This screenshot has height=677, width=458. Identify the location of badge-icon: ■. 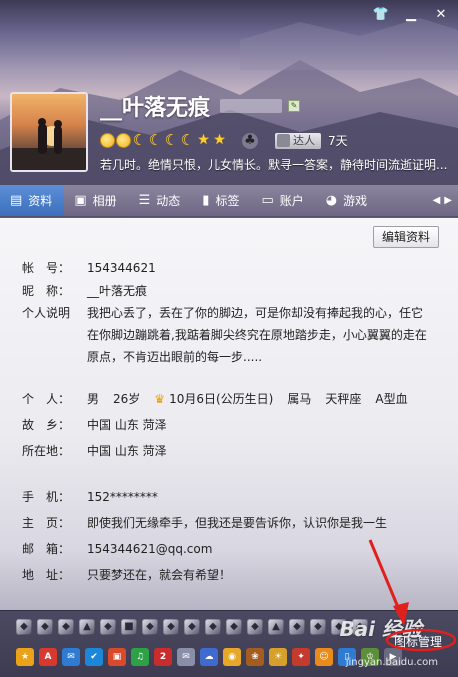
(129, 627).